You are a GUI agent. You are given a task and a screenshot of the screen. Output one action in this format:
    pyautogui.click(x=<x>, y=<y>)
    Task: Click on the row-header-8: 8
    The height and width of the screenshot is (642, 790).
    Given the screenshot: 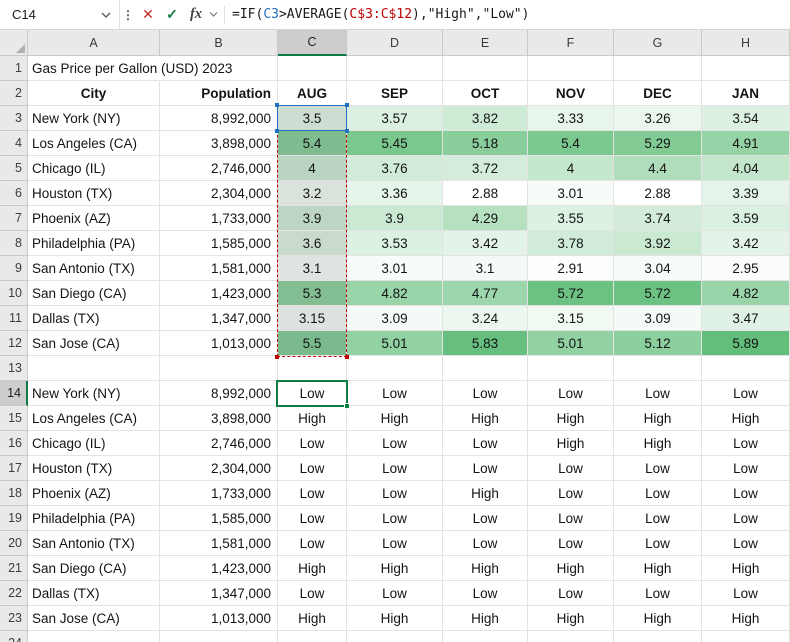 What is the action you would take?
    pyautogui.click(x=14, y=243)
    